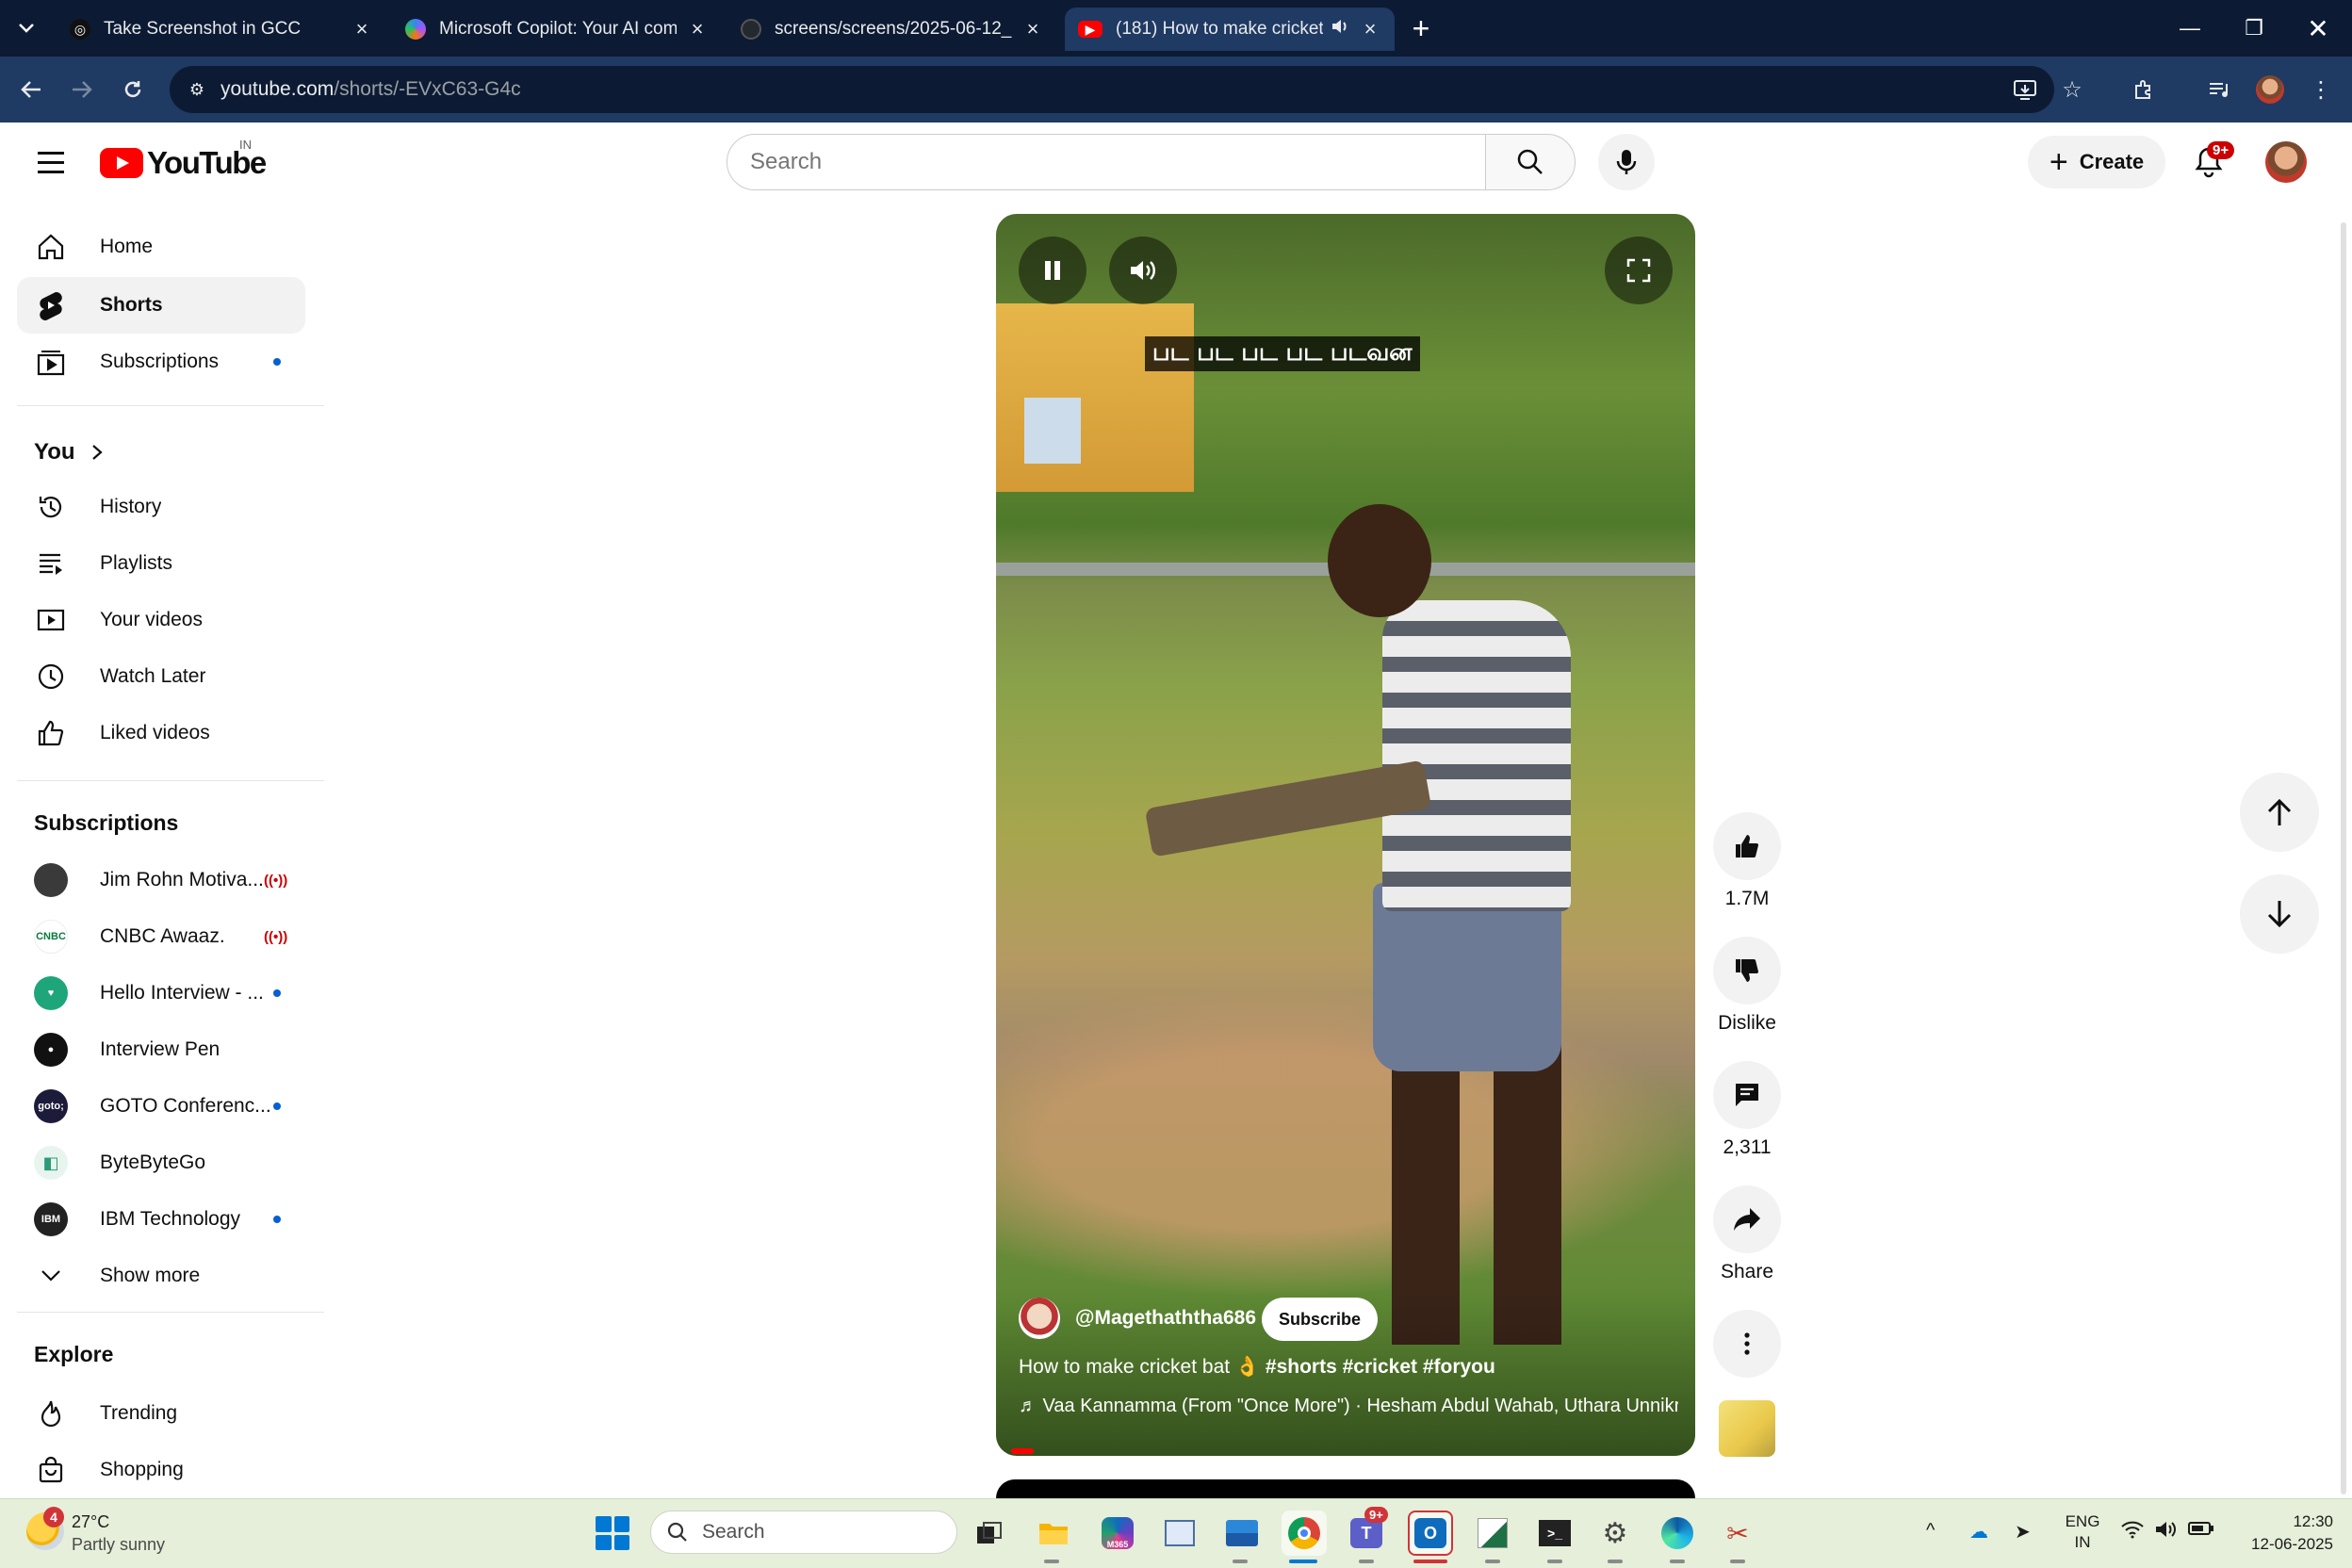  Describe the element at coordinates (1052, 271) in the screenshot. I see `pause-button` at that location.